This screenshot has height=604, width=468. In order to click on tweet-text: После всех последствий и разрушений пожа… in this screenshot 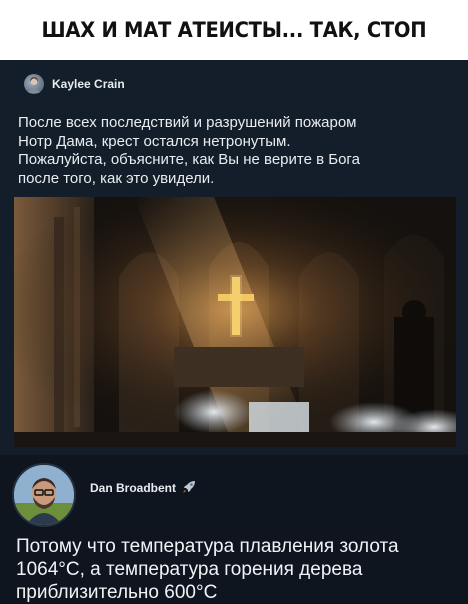, I will do `click(238, 151)`.